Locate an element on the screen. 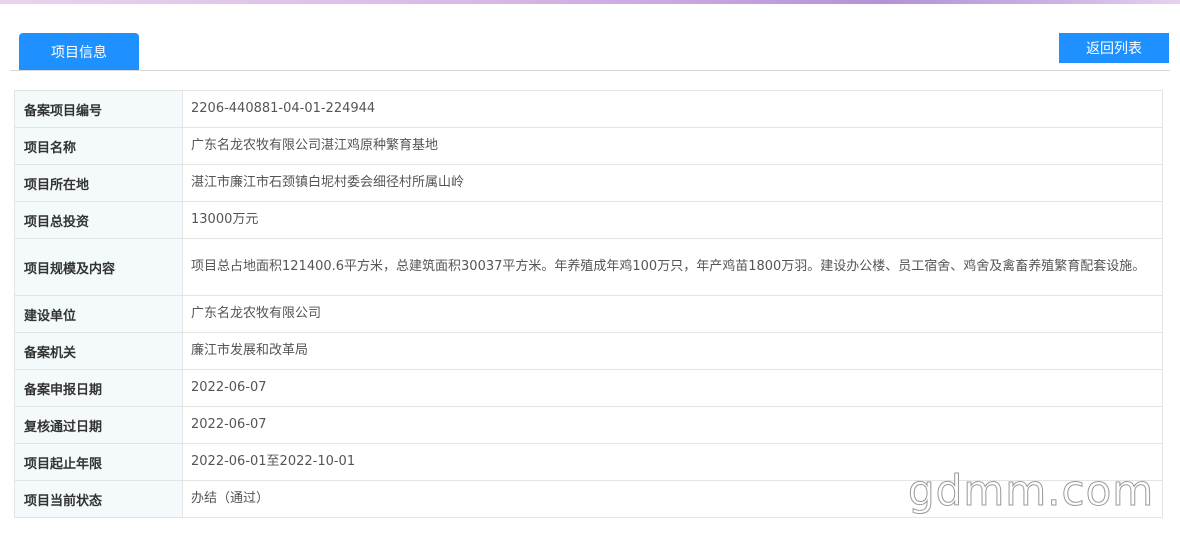 This screenshot has height=554, width=1180. row-value: 13000万元 is located at coordinates (672, 220).